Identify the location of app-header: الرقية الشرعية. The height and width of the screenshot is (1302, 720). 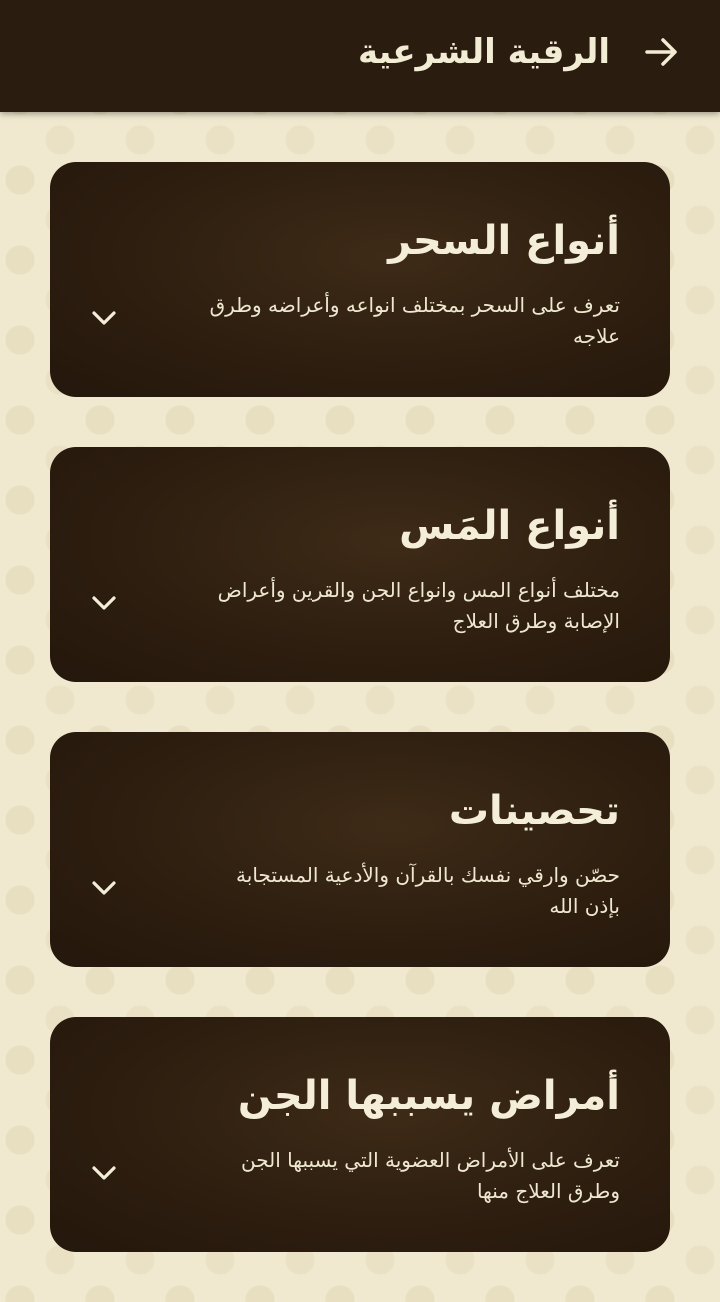
(360, 56).